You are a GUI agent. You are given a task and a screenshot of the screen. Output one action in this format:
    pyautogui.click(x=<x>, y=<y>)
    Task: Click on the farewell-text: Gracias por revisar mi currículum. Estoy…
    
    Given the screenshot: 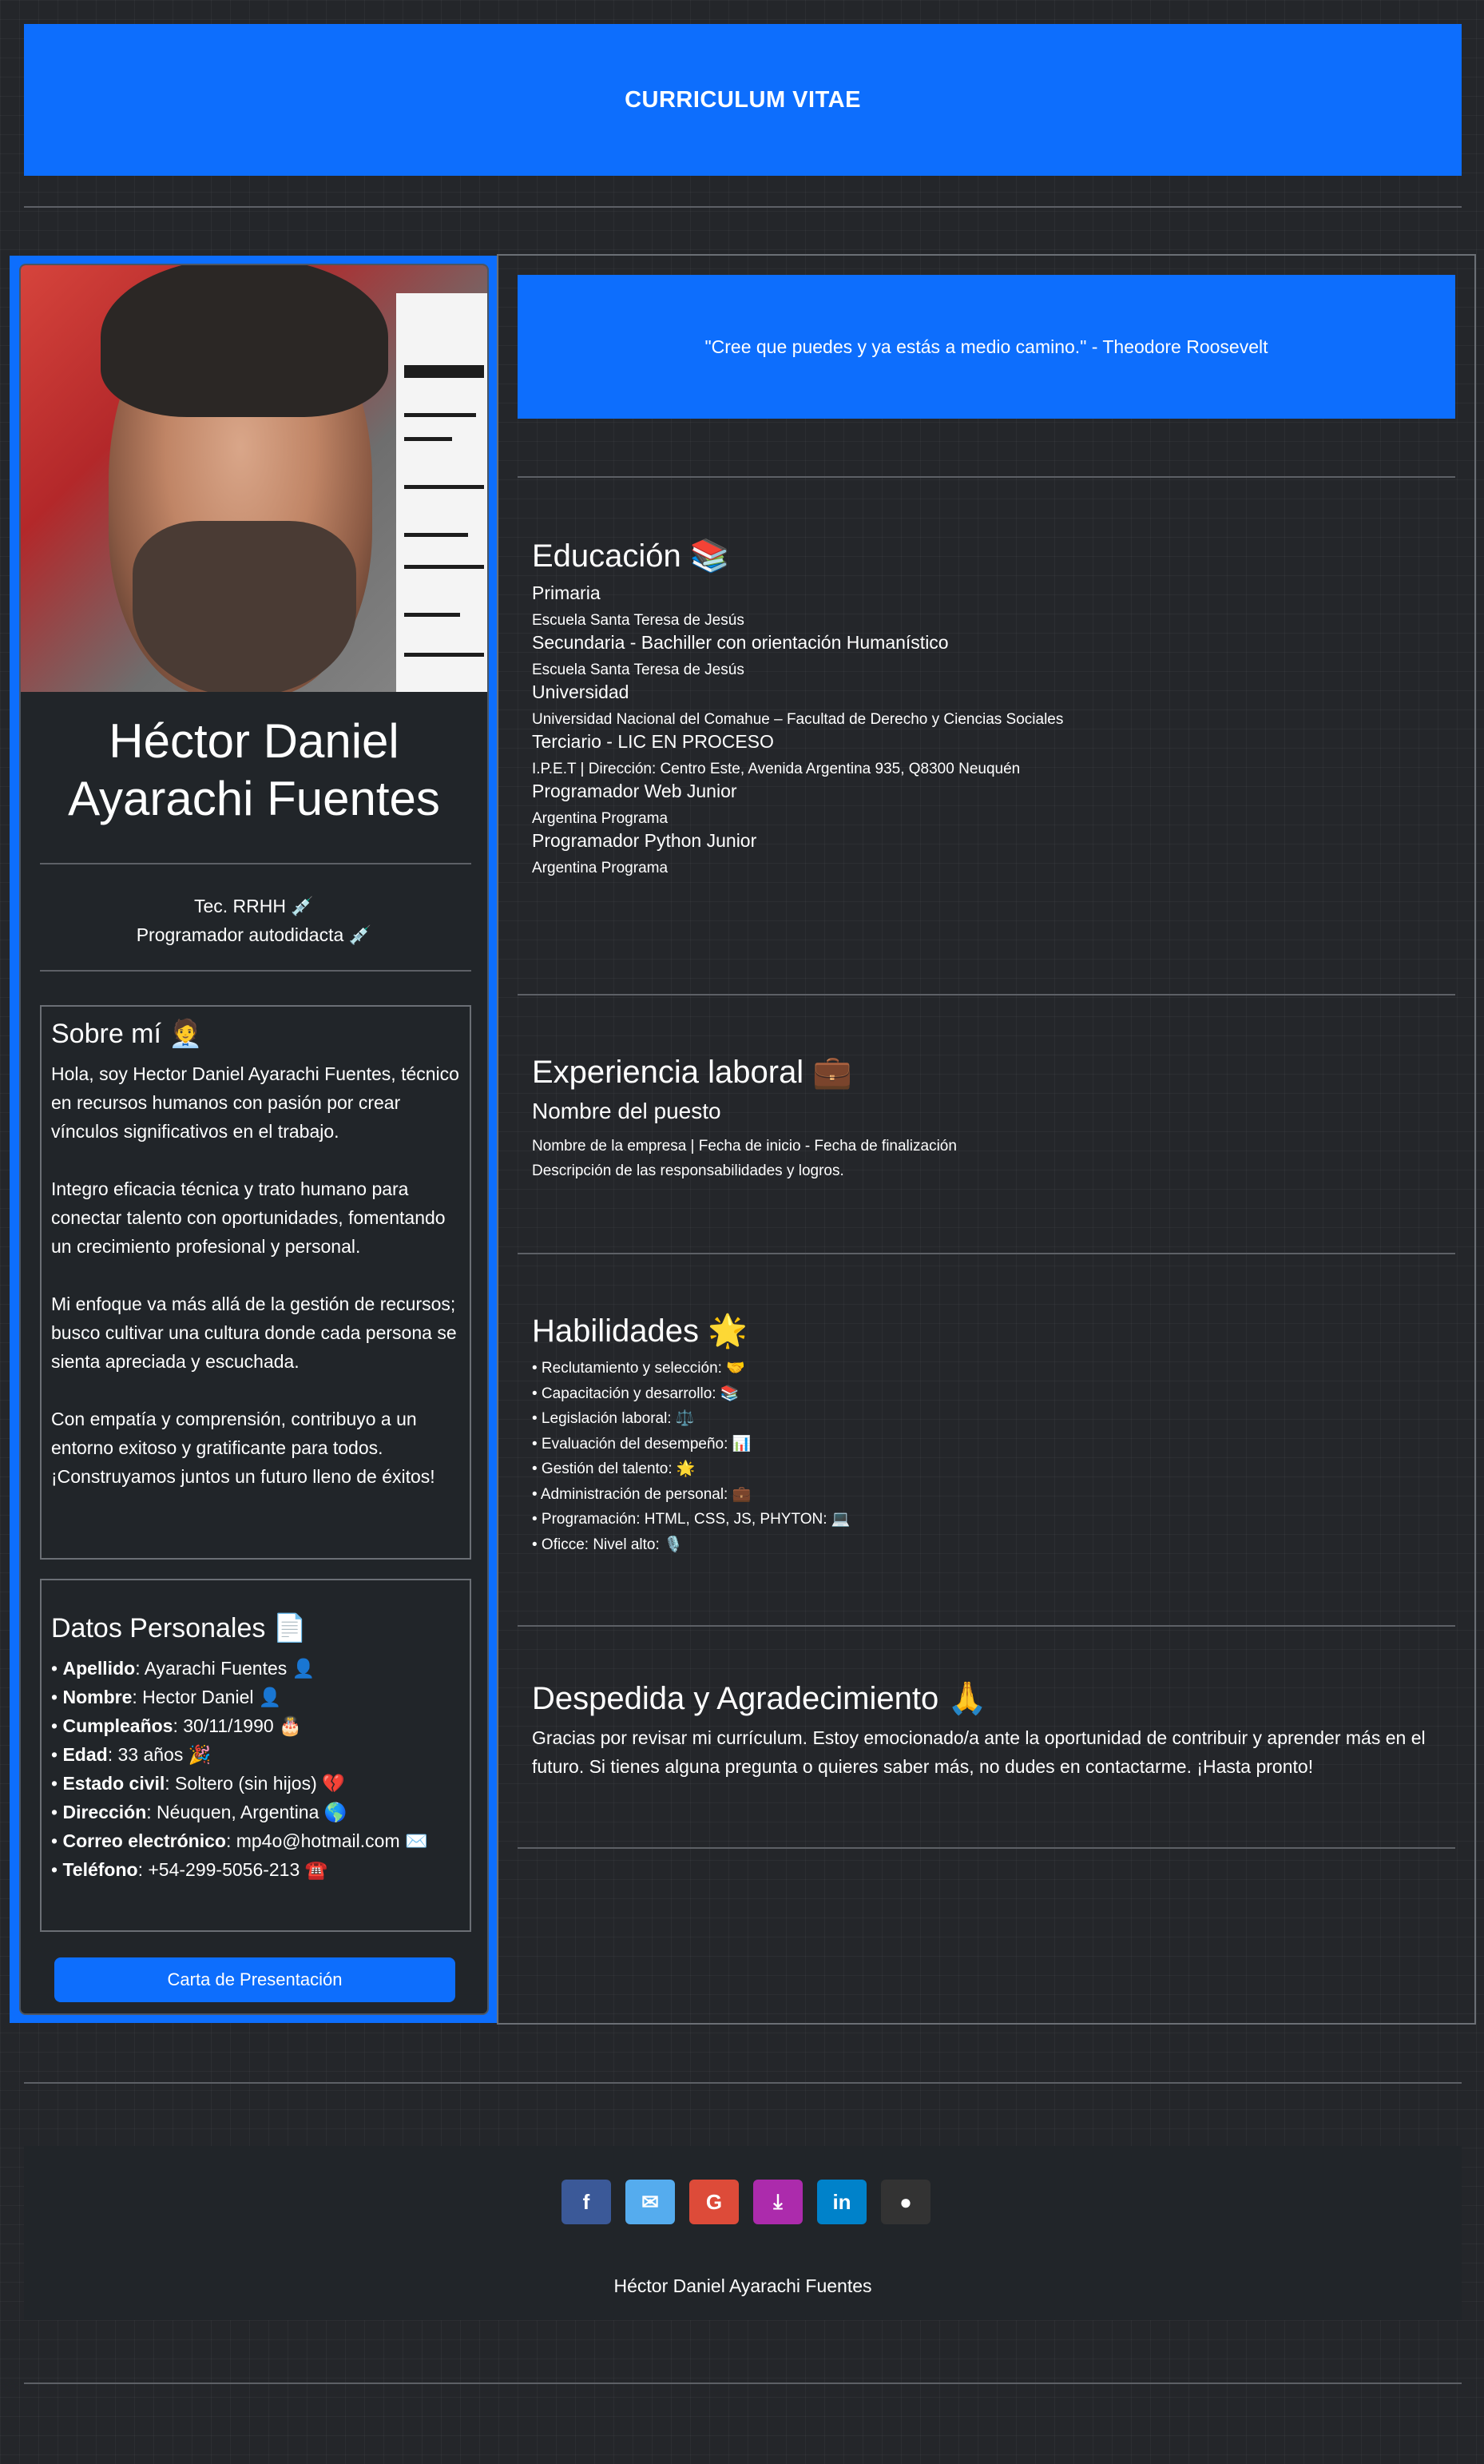 What is the action you would take?
    pyautogui.click(x=979, y=1752)
    